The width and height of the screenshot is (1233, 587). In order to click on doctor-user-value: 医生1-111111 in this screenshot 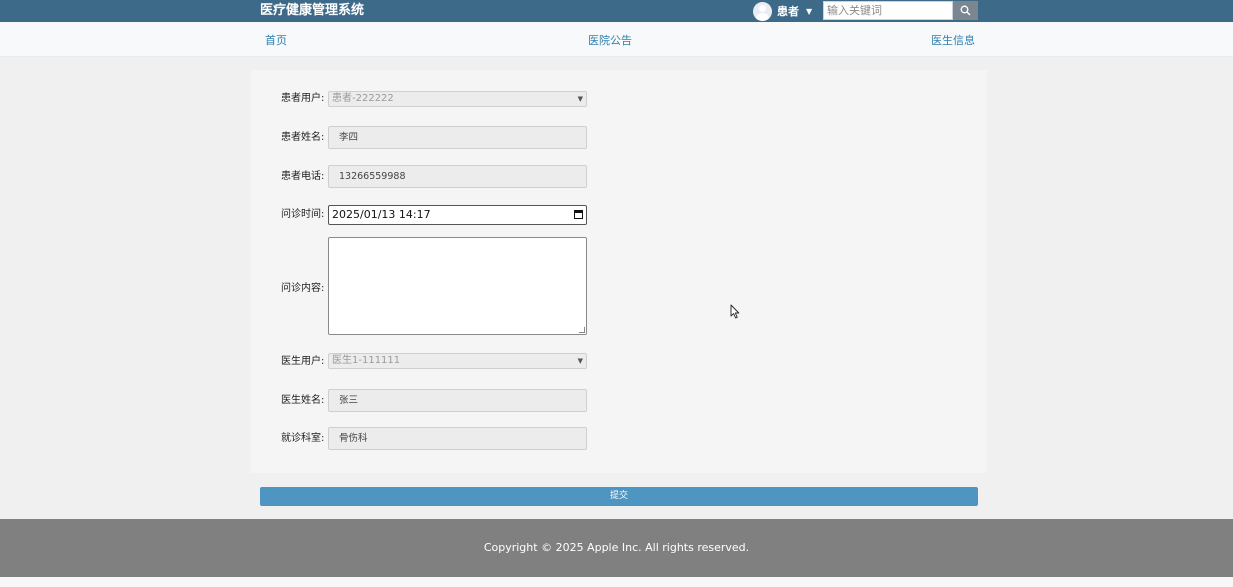, I will do `click(366, 360)`.